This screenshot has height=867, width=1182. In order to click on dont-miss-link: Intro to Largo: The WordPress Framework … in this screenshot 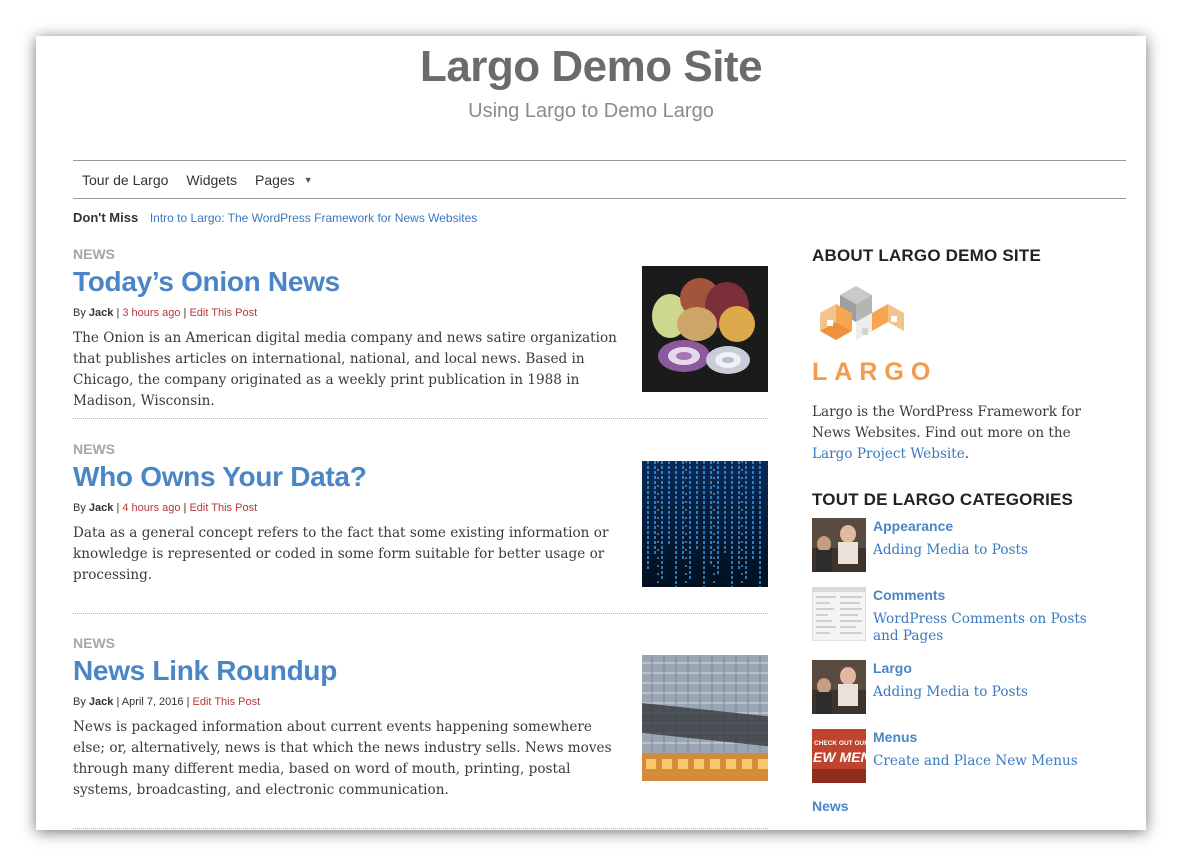, I will do `click(313, 218)`.